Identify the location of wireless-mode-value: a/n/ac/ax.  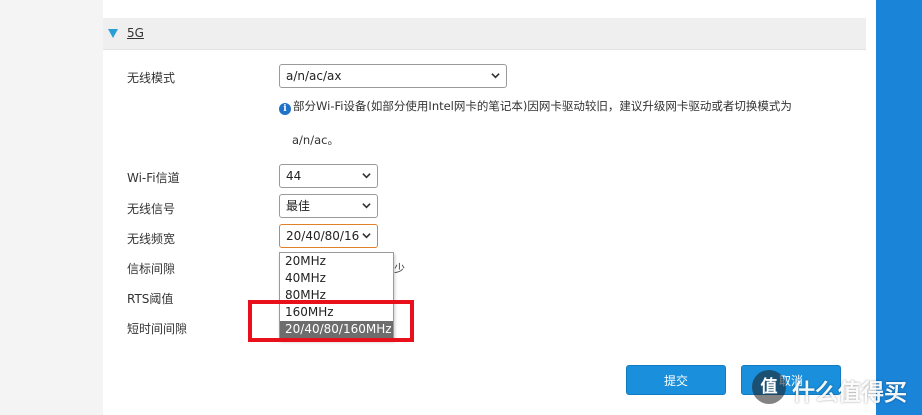
(314, 76).